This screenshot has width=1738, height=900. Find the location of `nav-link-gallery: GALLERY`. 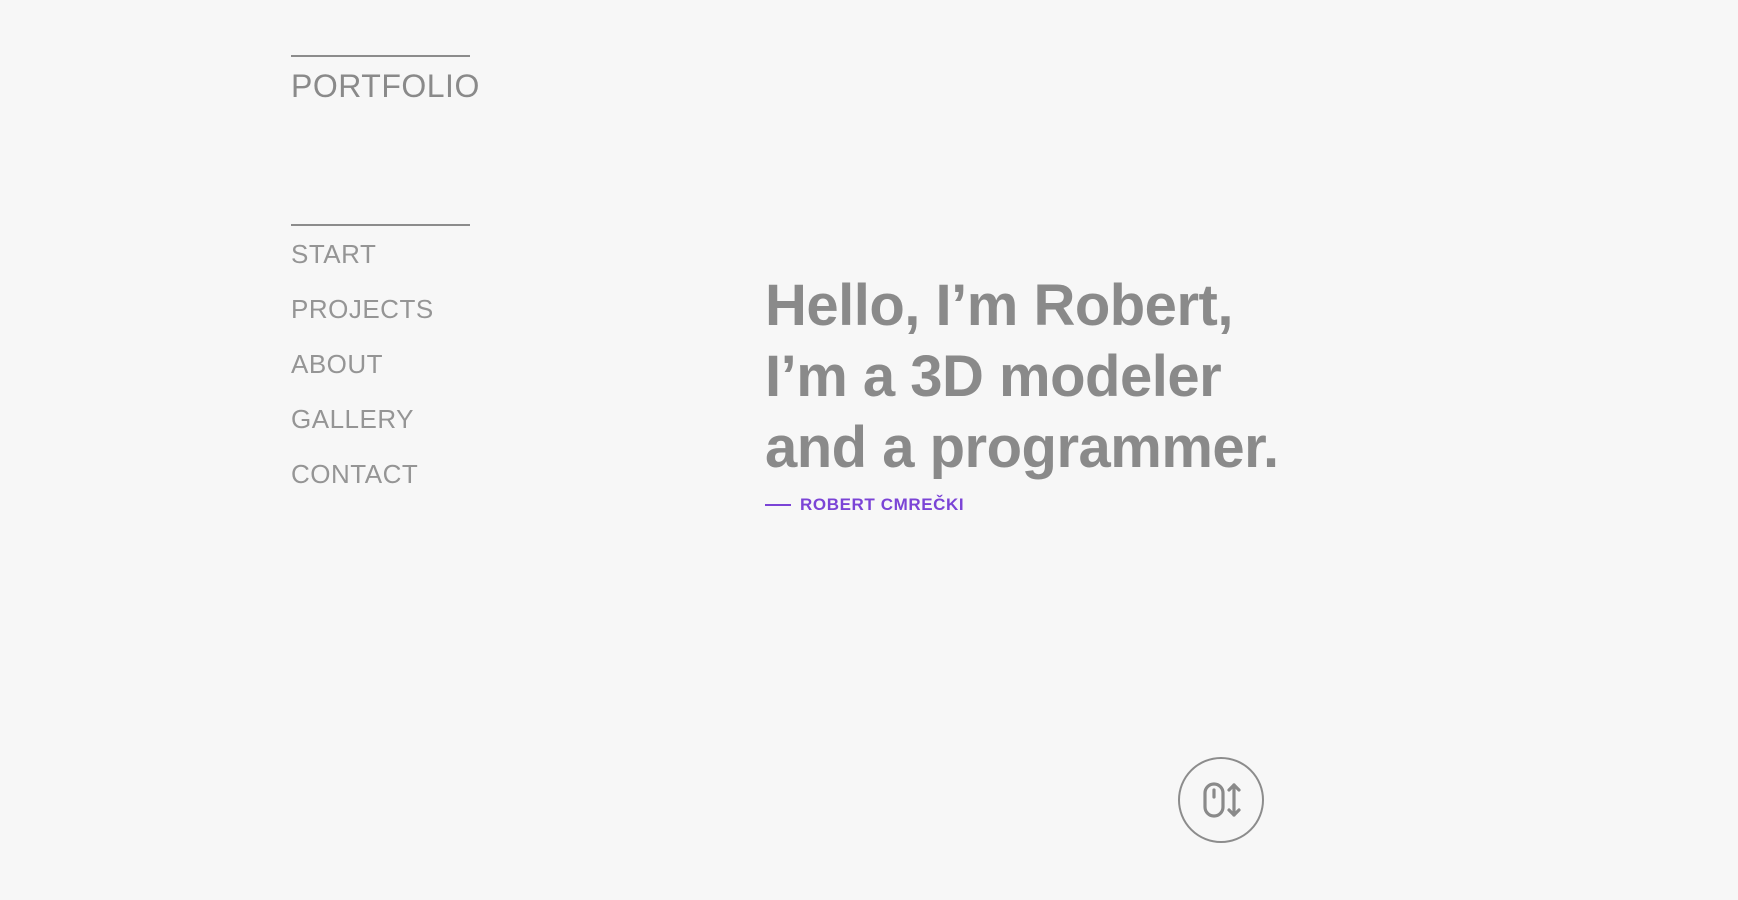

nav-link-gallery: GALLERY is located at coordinates (352, 419).